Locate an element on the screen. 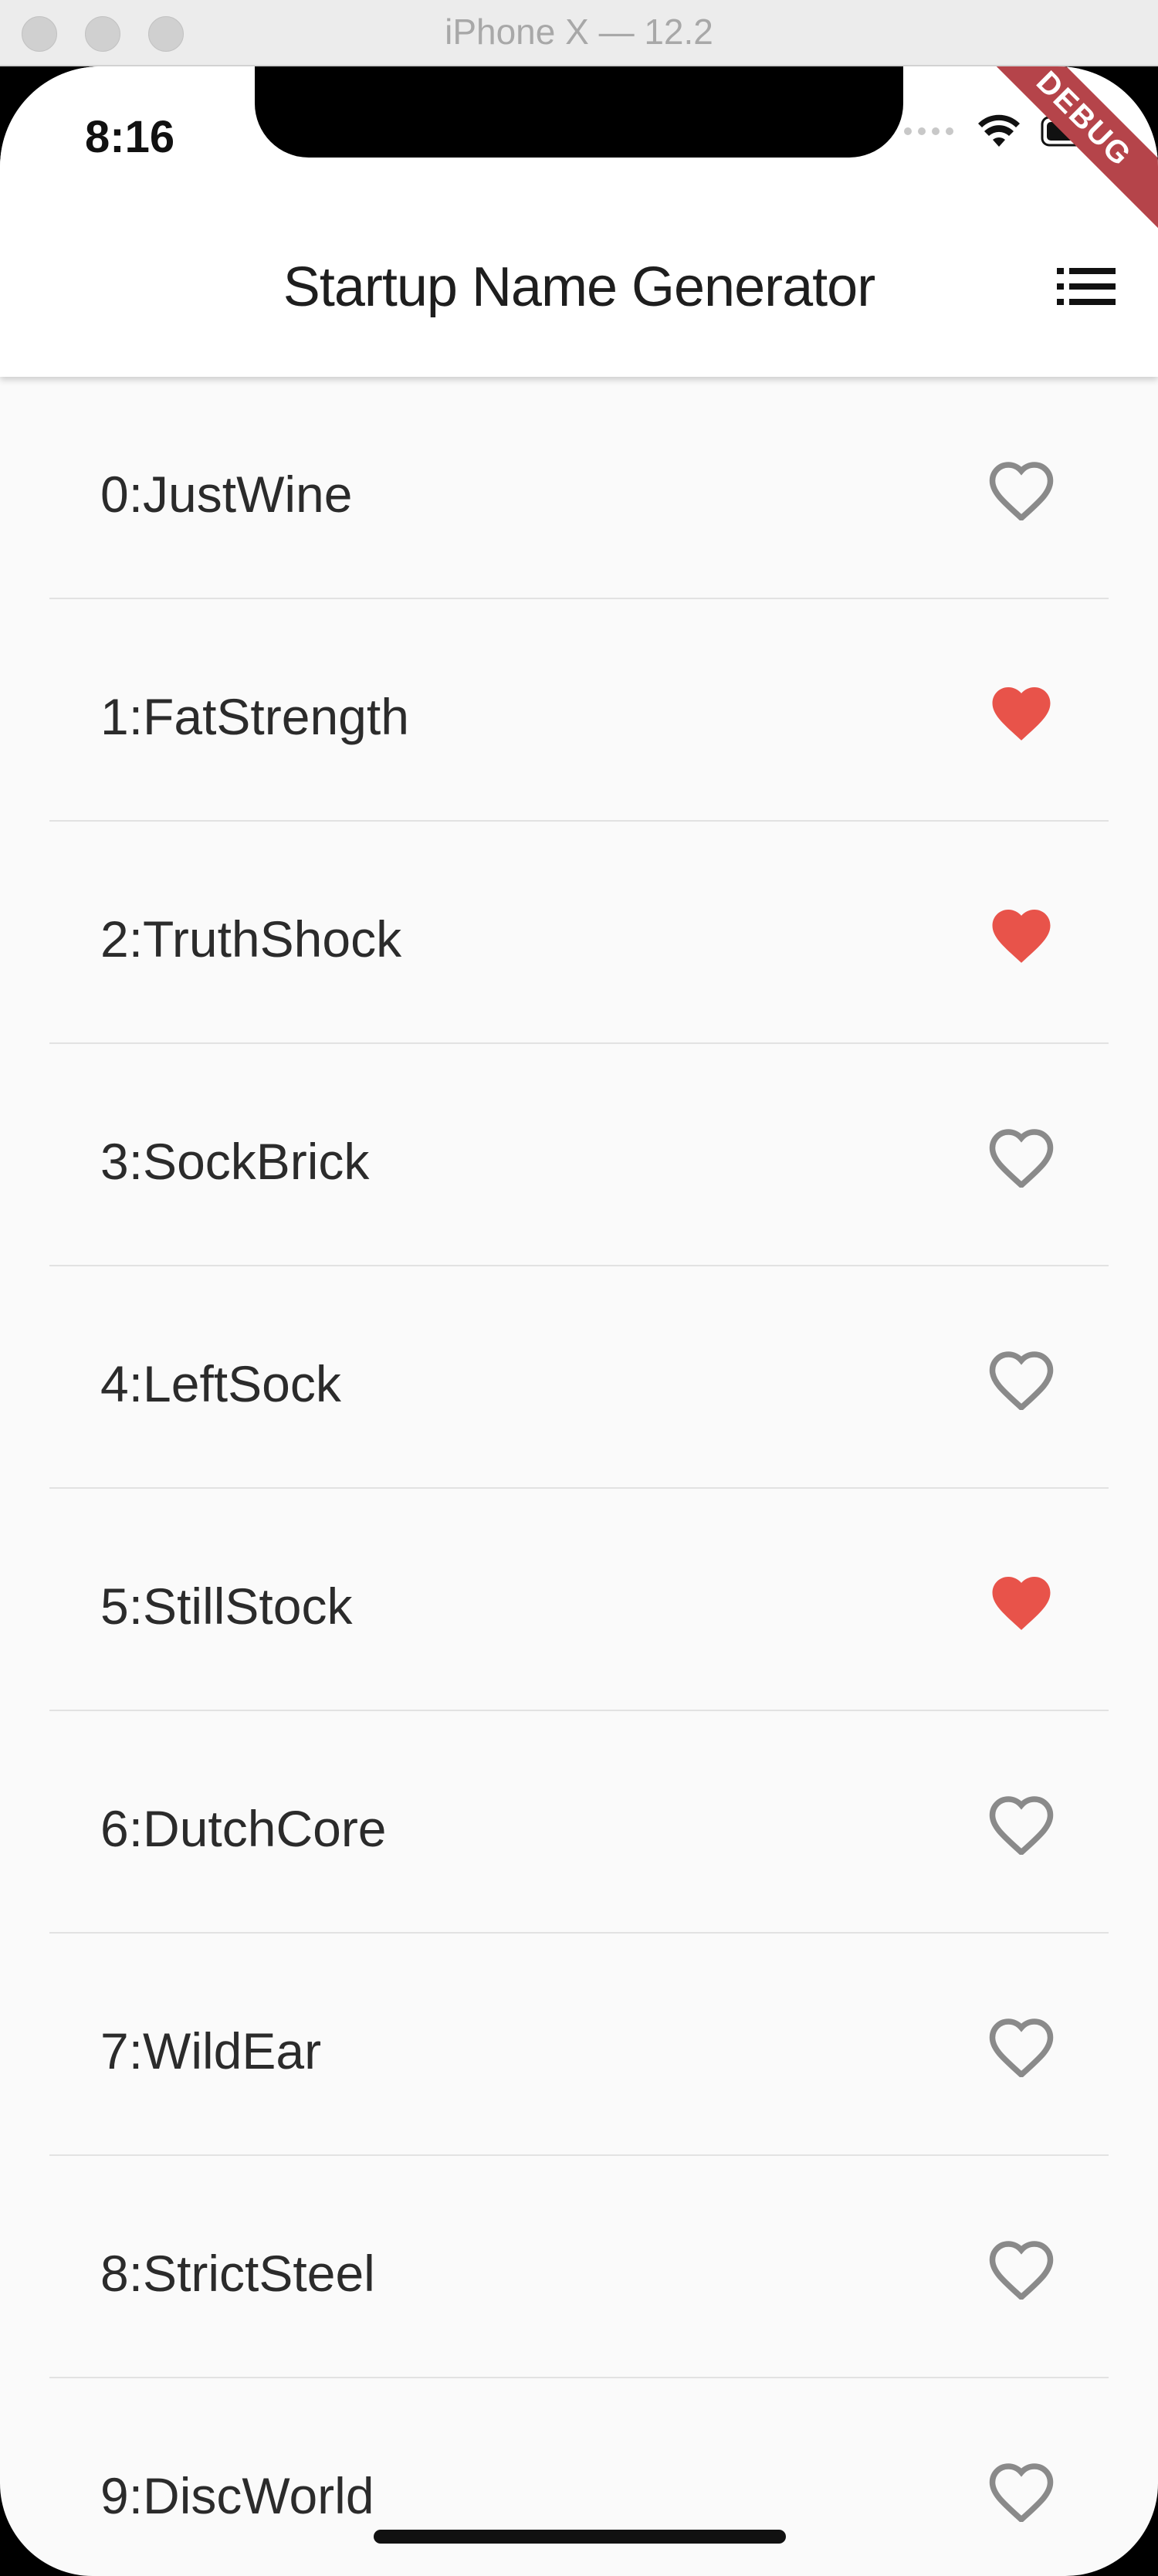  debug-banner: DEBUG is located at coordinates (1063, 150).